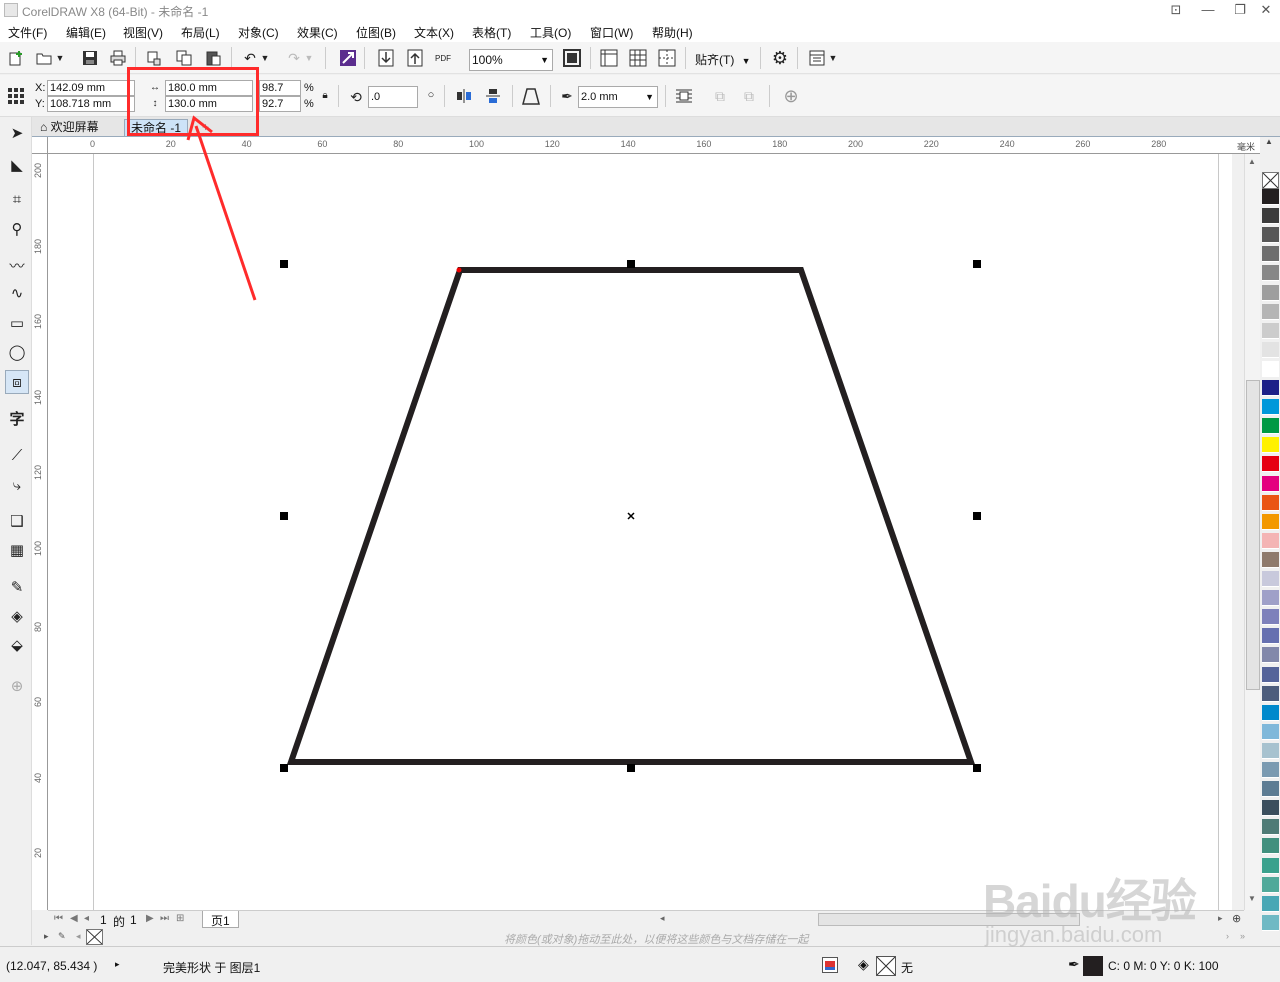  I want to click on doc-palette-menu-icon: ▸, so click(46, 936).